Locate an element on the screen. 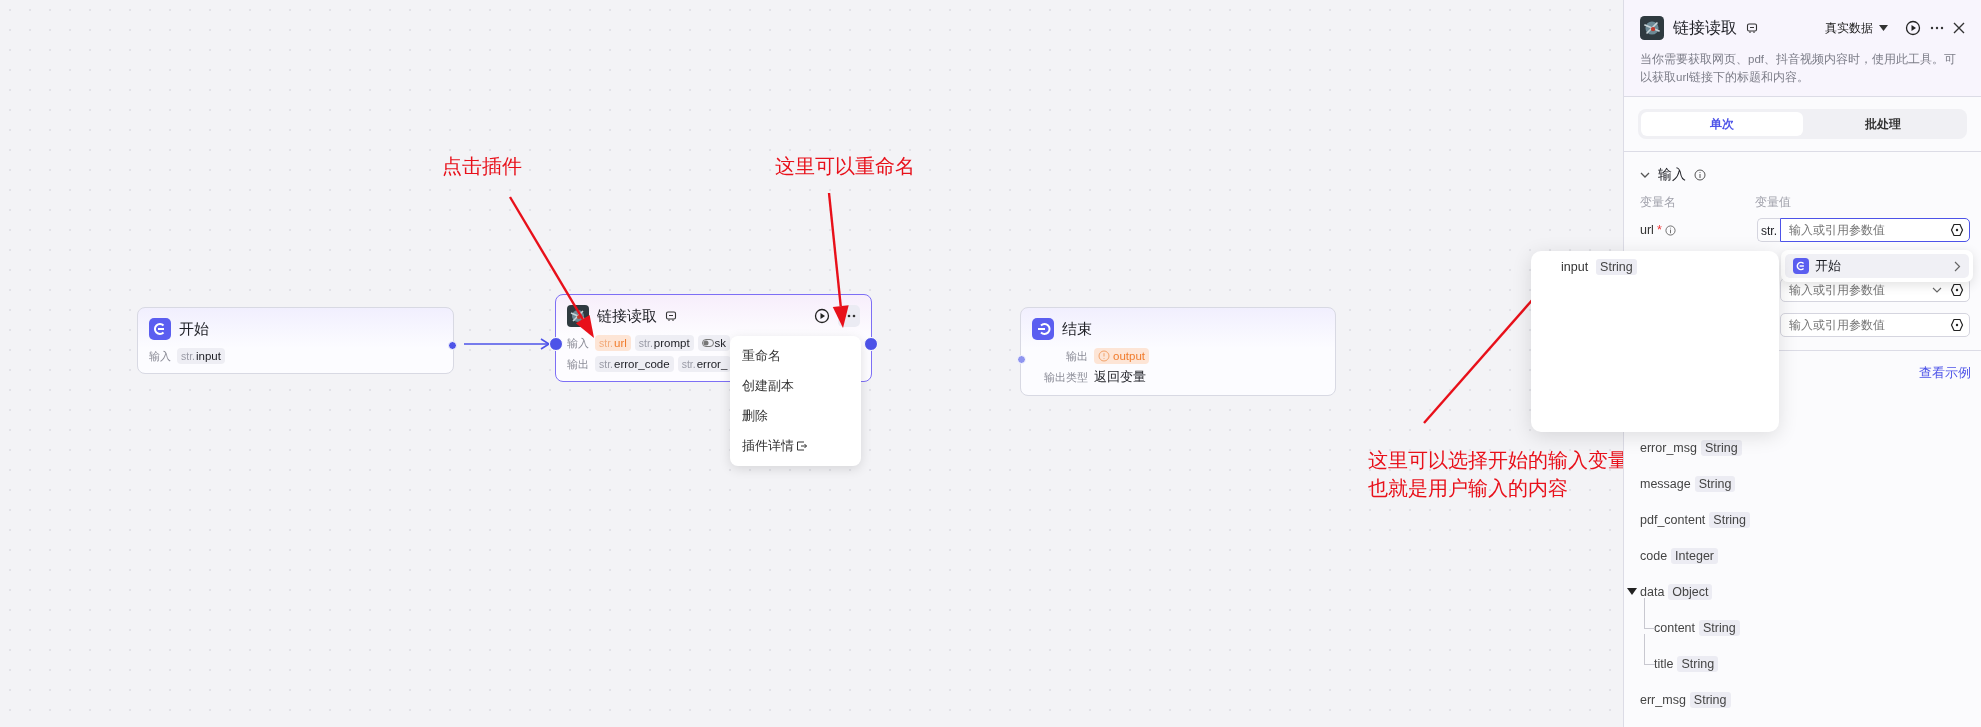  output-name: error_msg is located at coordinates (1668, 448).